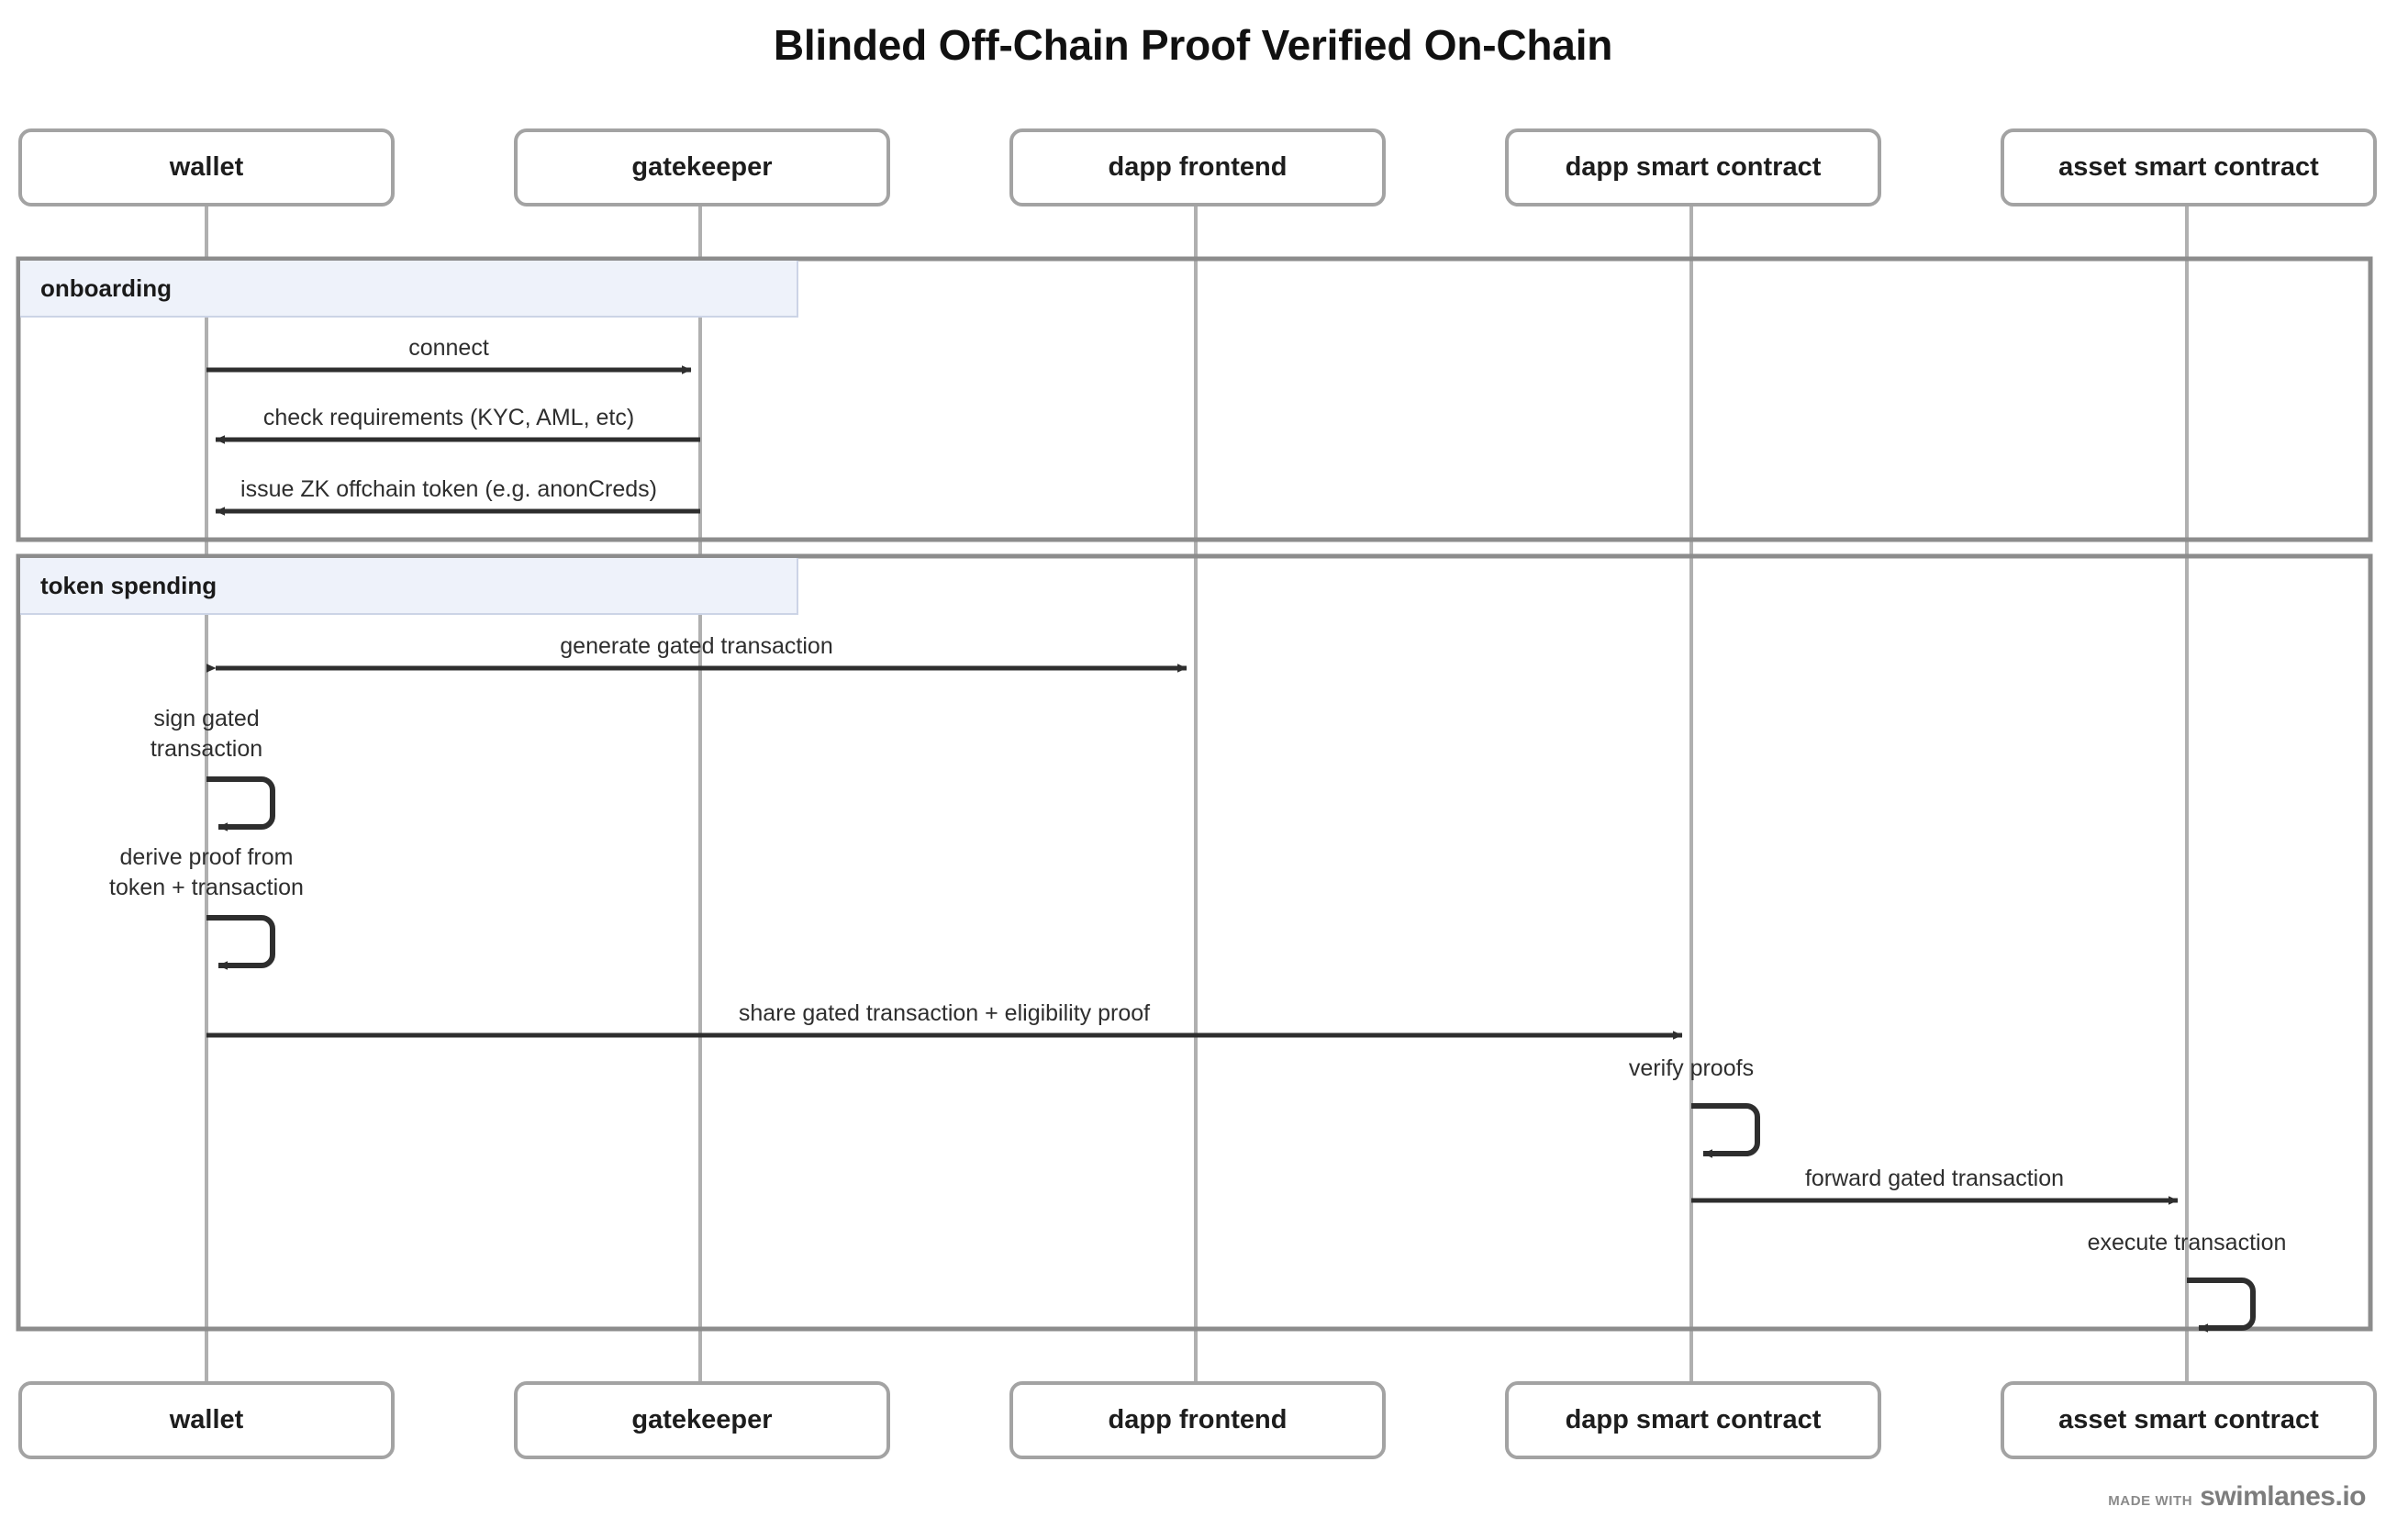 This screenshot has height=1540, width=2386. What do you see at coordinates (1691, 1068) in the screenshot?
I see `message-label-verify-proofs: verify proofs` at bounding box center [1691, 1068].